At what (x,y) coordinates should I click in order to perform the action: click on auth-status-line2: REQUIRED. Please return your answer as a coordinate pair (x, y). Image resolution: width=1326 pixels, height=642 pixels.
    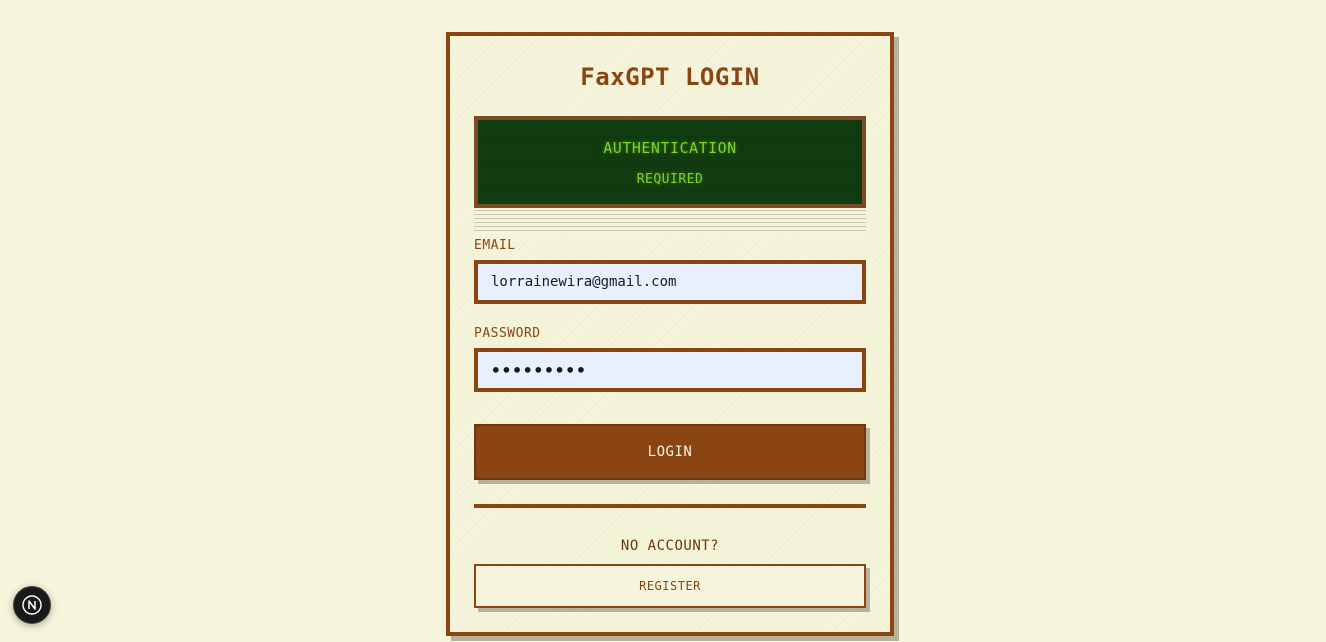
    Looking at the image, I should click on (670, 179).